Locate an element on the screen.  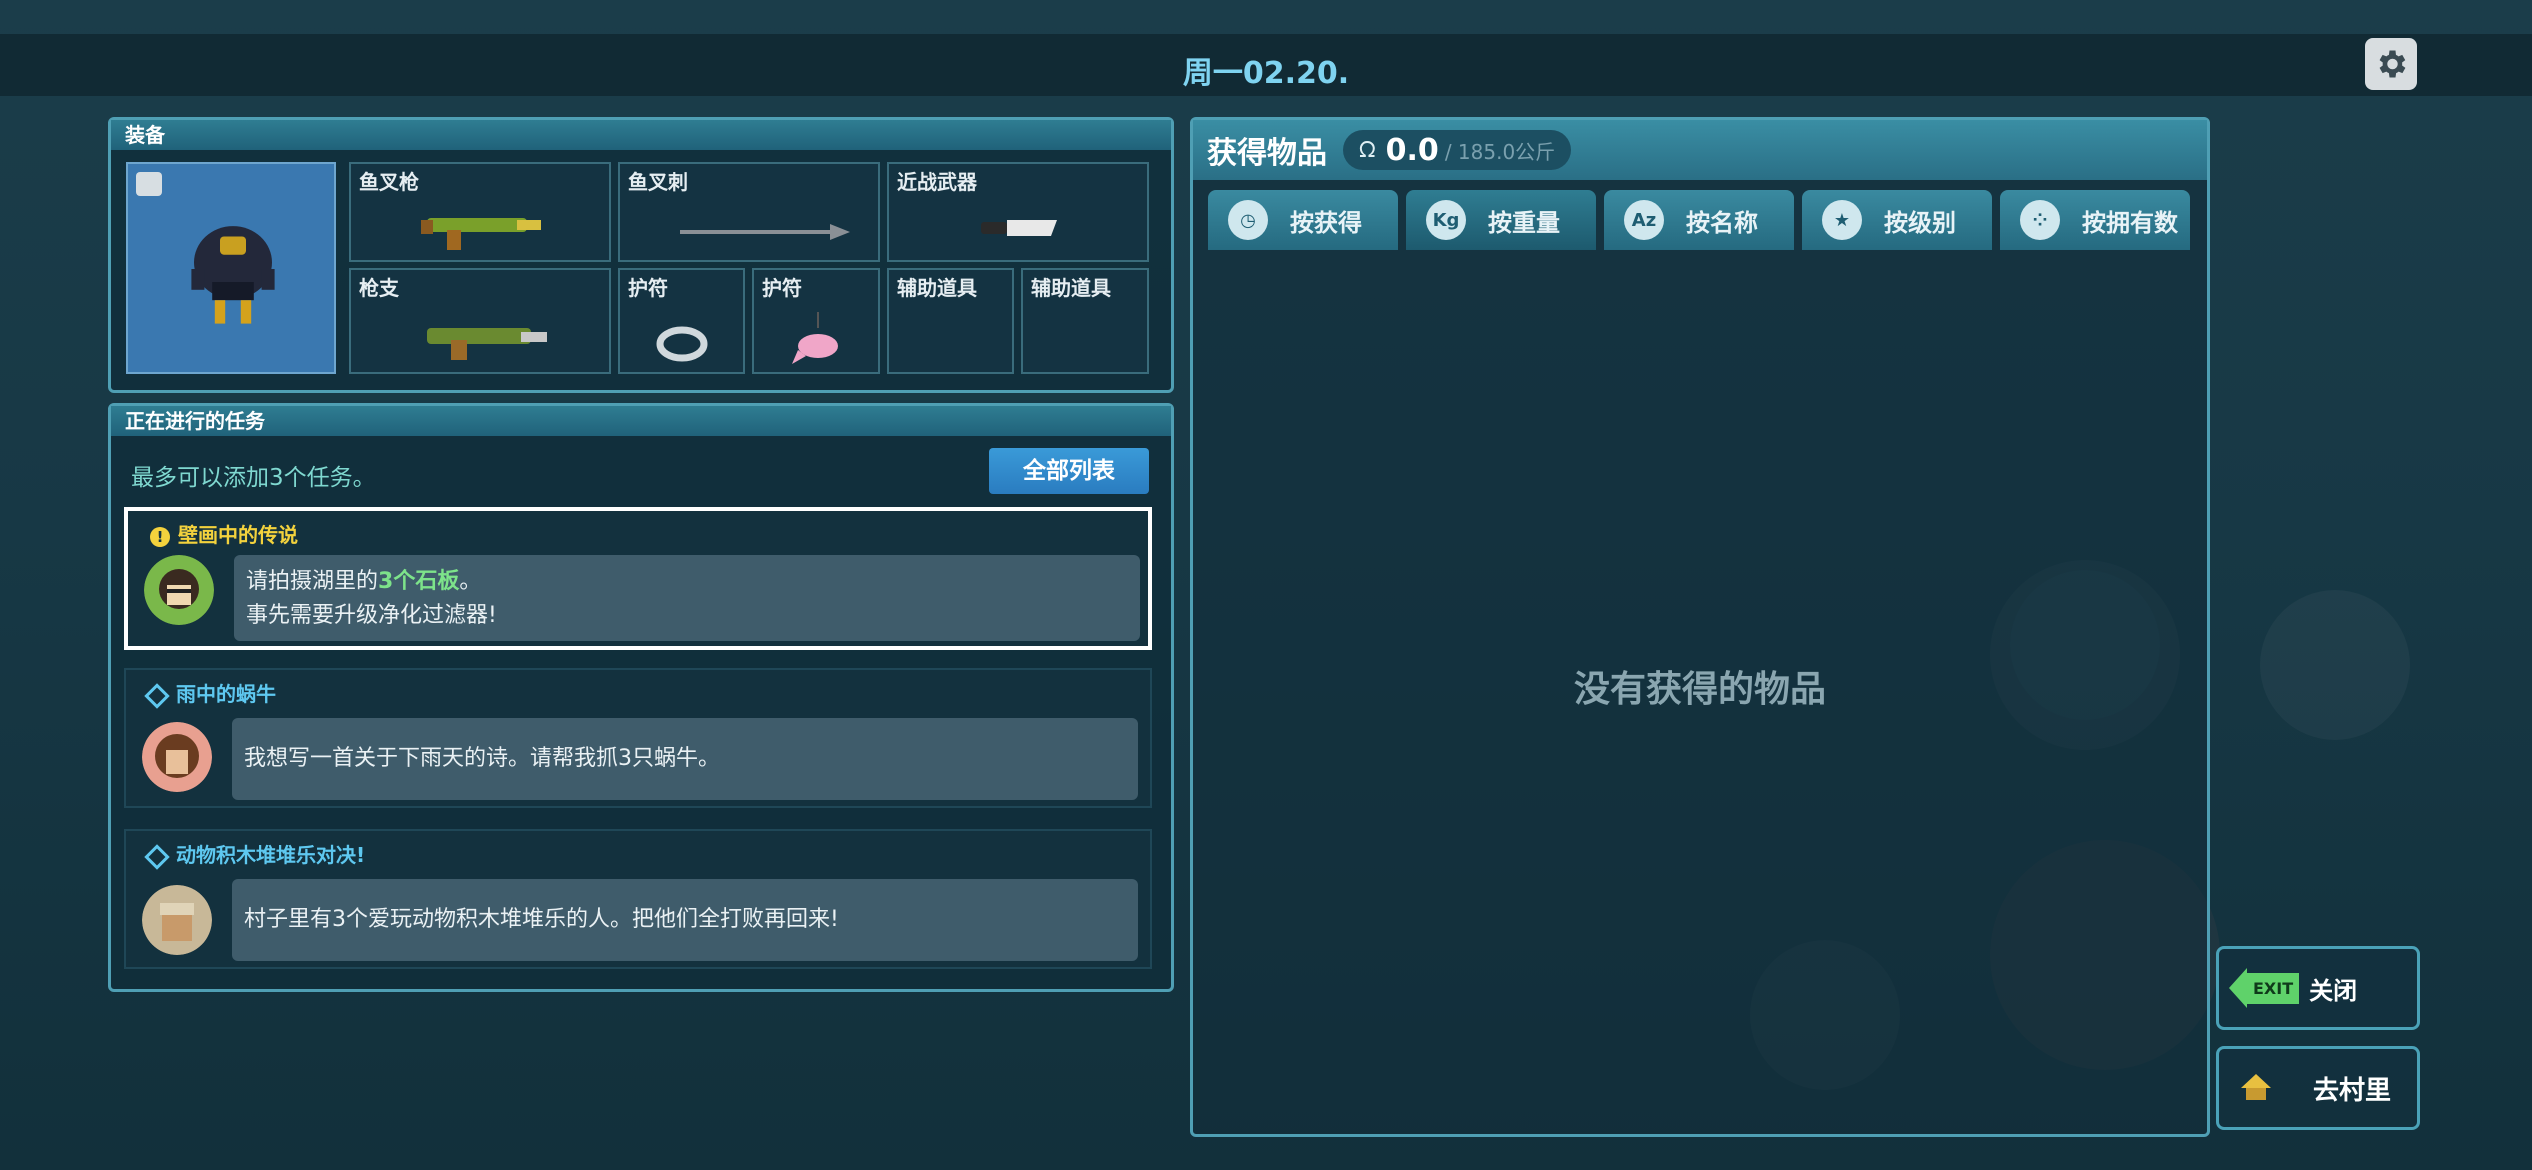
slot-label: 鱼叉刺 is located at coordinates (658, 182).